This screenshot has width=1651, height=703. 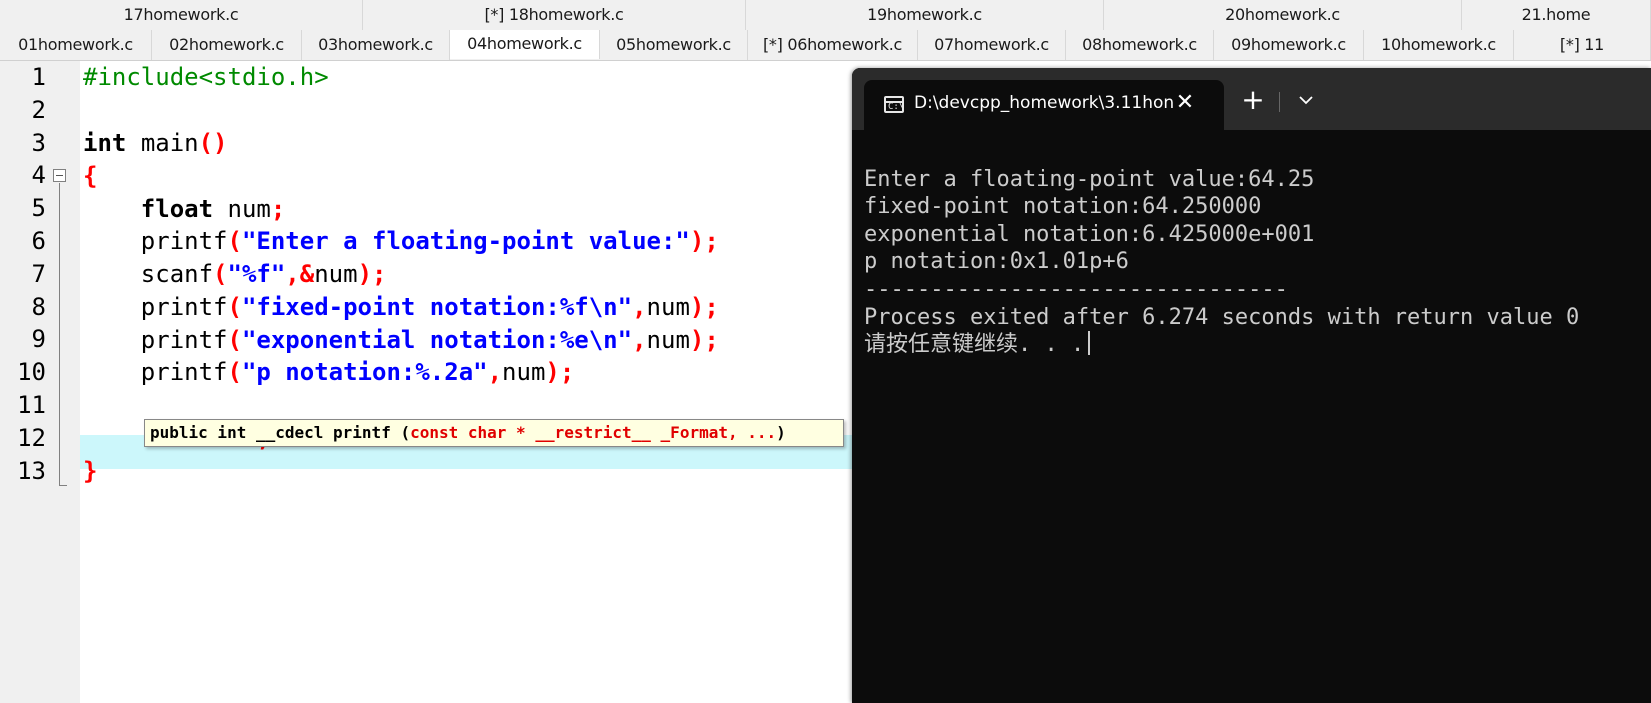 What do you see at coordinates (206, 77) in the screenshot?
I see `code-line-1: #include<stdio.h>` at bounding box center [206, 77].